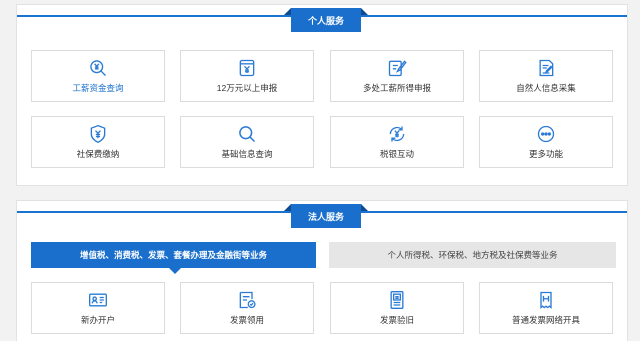  What do you see at coordinates (98, 300) in the screenshot?
I see `id-card-icon` at bounding box center [98, 300].